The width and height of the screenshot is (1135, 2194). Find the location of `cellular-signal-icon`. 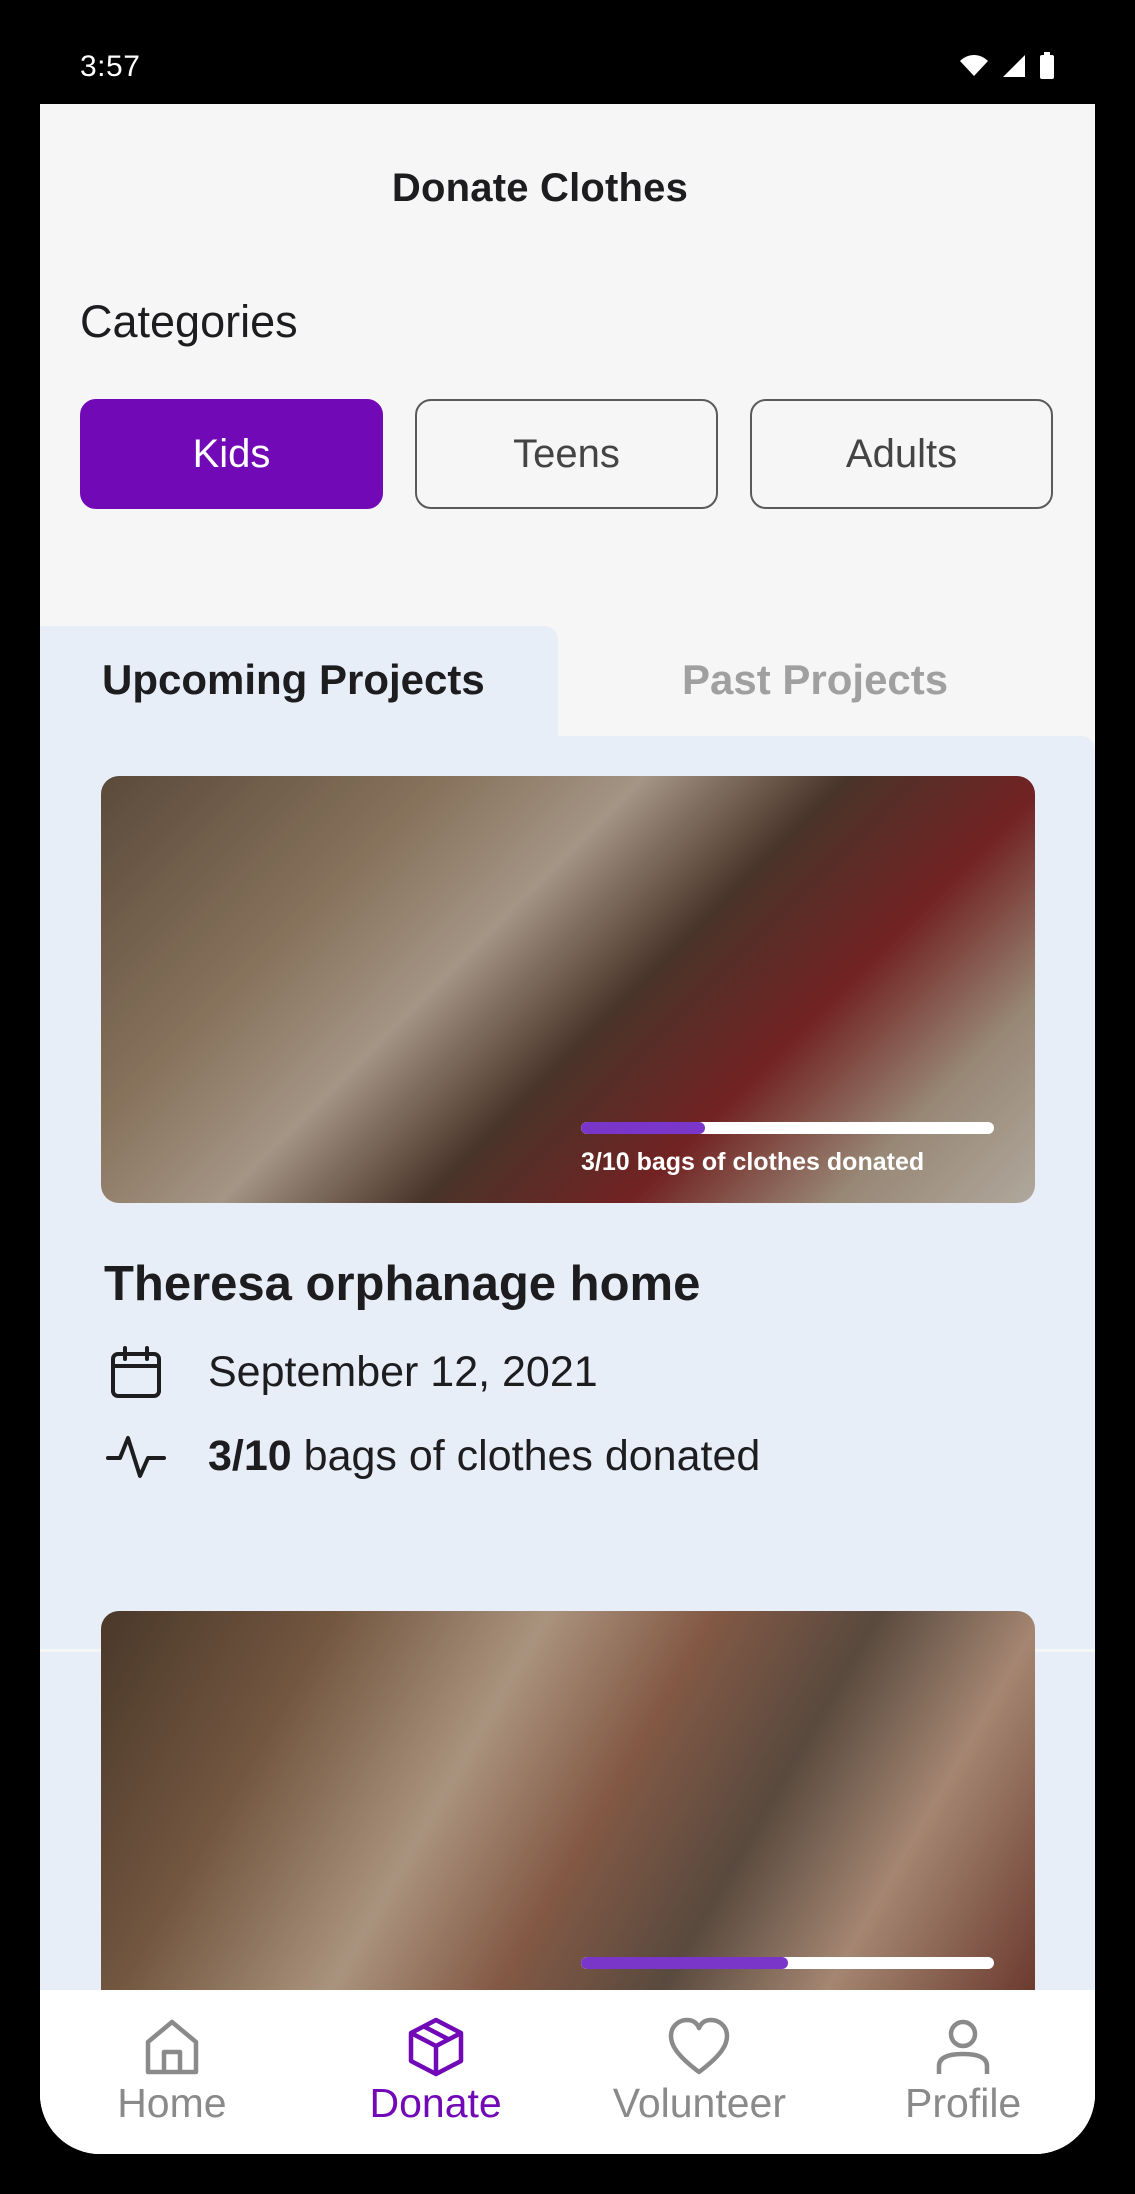

cellular-signal-icon is located at coordinates (1014, 66).